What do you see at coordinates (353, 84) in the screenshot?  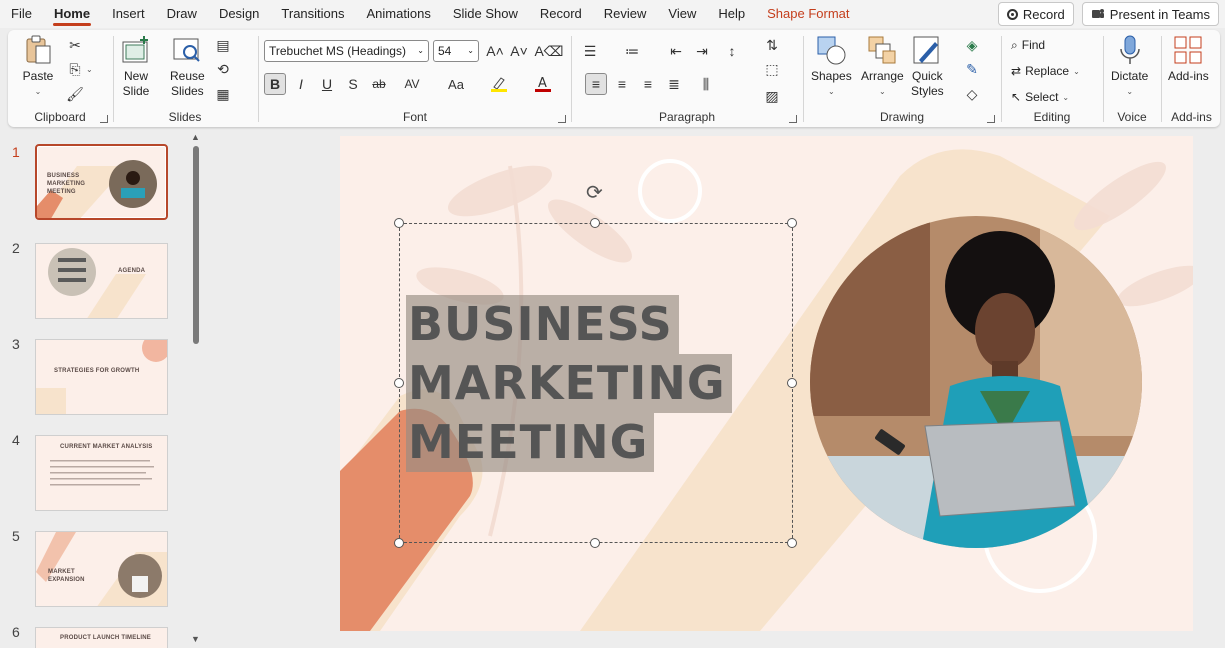 I see `shadow-button: S` at bounding box center [353, 84].